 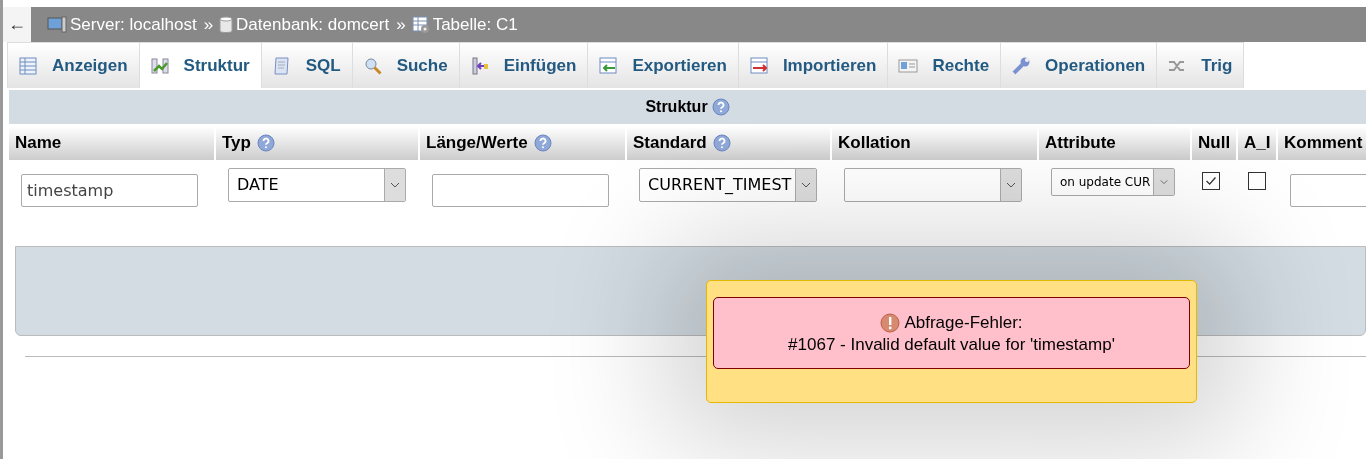 What do you see at coordinates (1080, 143) in the screenshot?
I see `column-header: Attribute` at bounding box center [1080, 143].